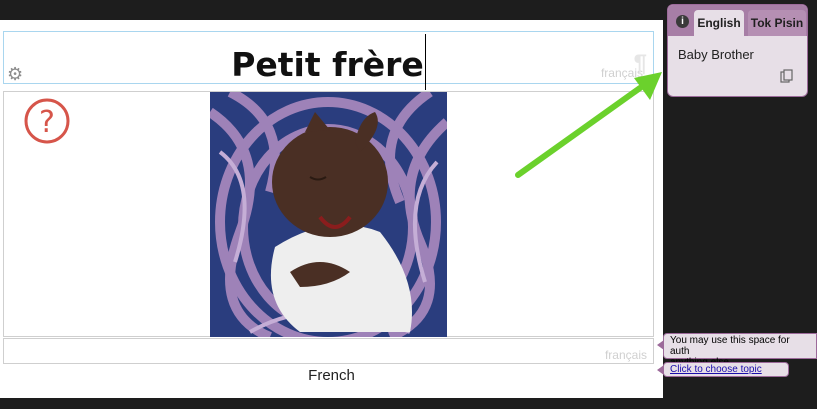  I want to click on translation-tabs: i English Tok Pisin, so click(737, 20).